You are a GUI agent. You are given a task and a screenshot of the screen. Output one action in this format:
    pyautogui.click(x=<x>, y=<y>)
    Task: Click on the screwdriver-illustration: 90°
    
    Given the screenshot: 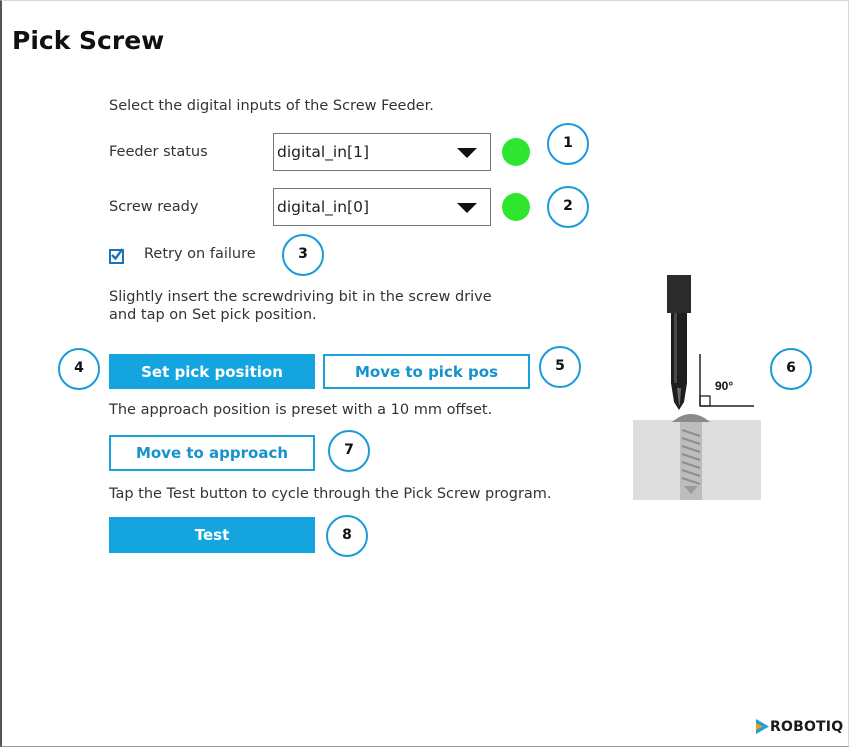 What is the action you would take?
    pyautogui.click(x=697, y=387)
    